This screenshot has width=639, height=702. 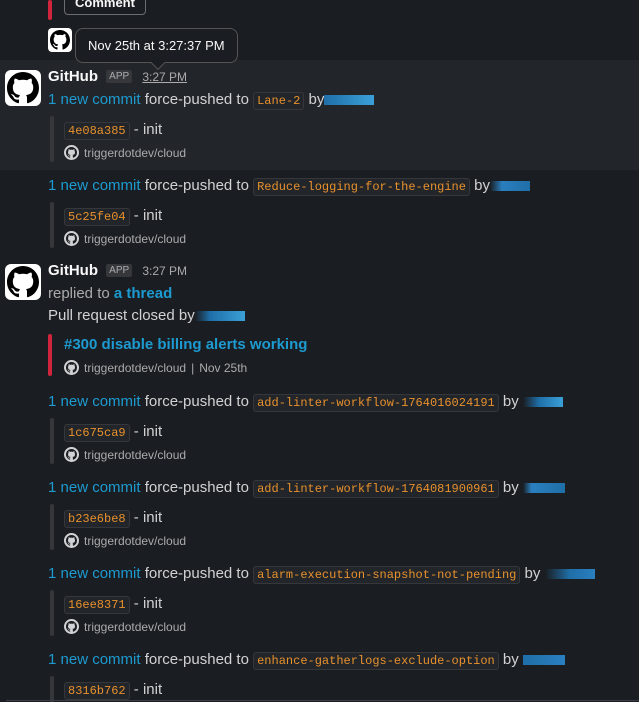 I want to click on commit-hash: b23e6be8, so click(x=97, y=519).